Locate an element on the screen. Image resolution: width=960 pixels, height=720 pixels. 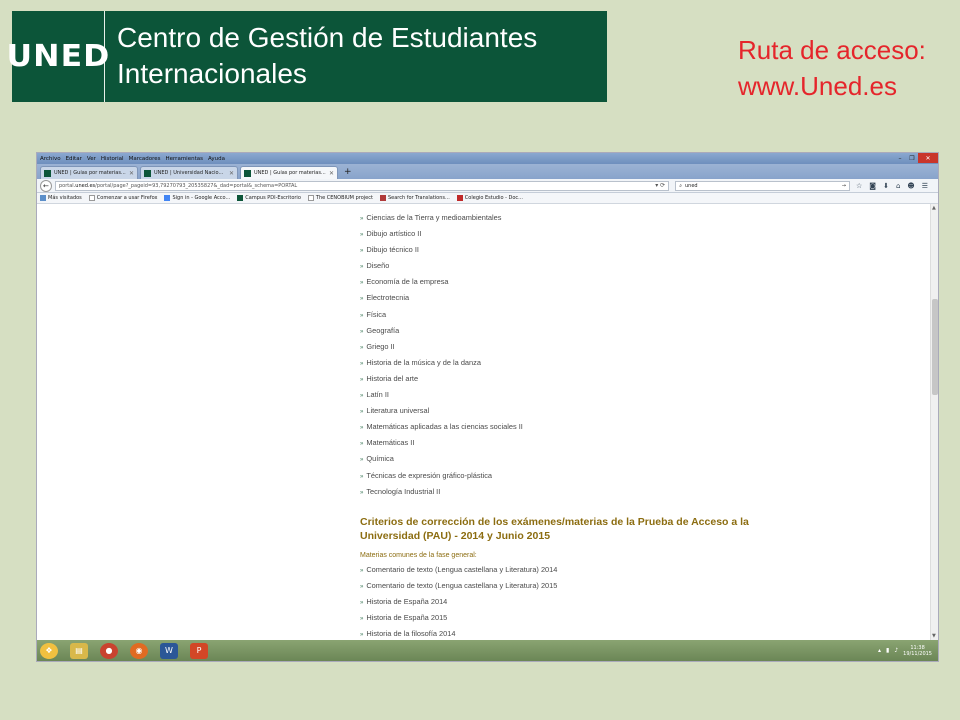
bookmark-label: Más visitados is located at coordinates (65, 198).